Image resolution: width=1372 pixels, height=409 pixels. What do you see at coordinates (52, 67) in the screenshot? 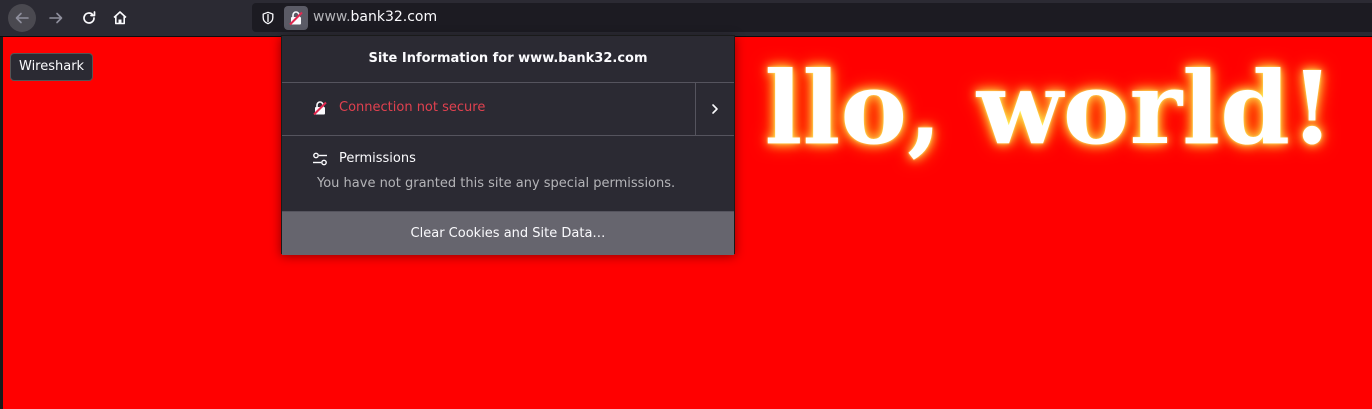
I see `wireshark-badge: Wireshark` at bounding box center [52, 67].